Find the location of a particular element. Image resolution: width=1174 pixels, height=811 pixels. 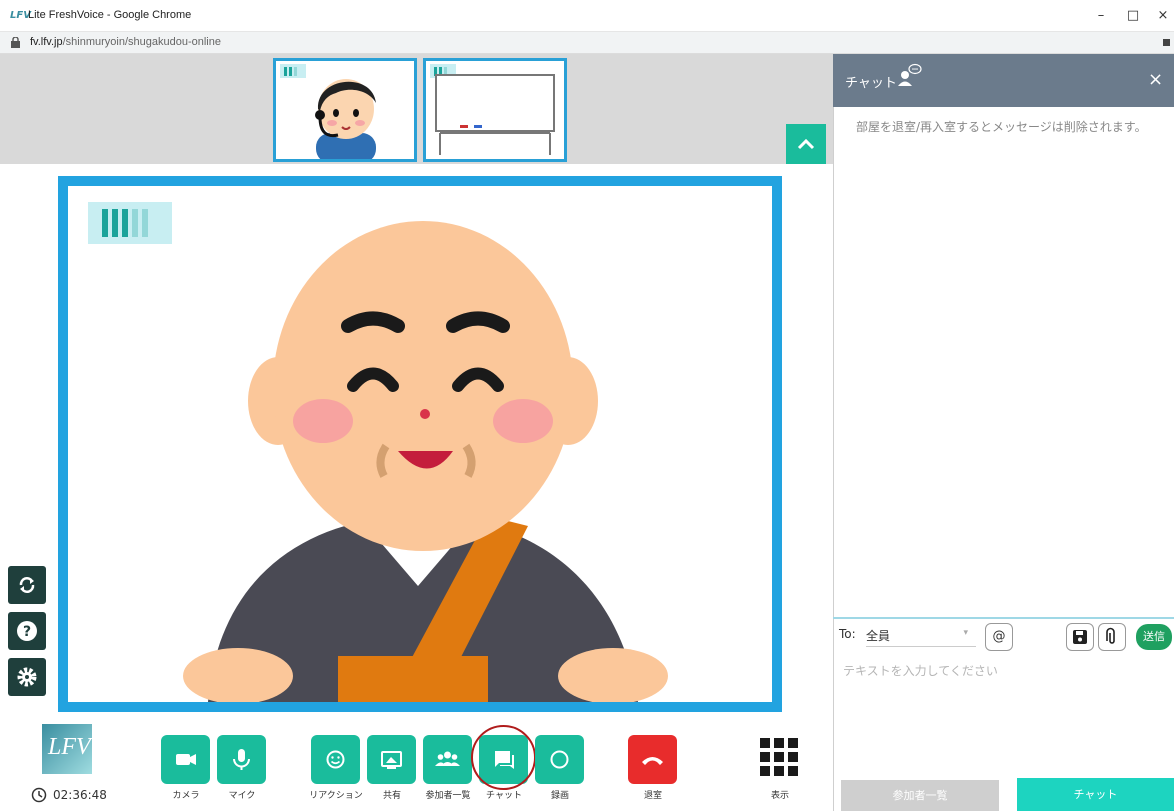

mic-button is located at coordinates (241, 759).